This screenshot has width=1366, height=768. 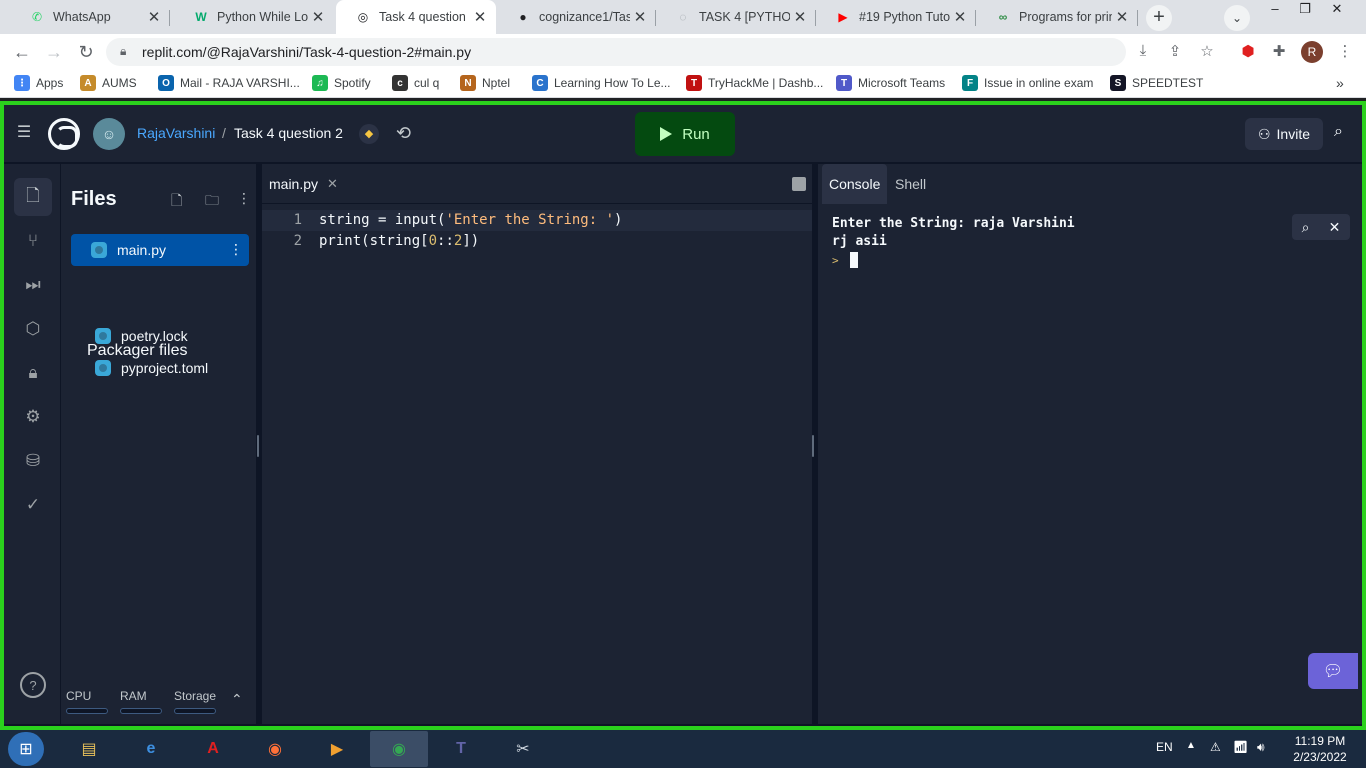 I want to click on console-clear-icon: ✕, so click(x=1335, y=227).